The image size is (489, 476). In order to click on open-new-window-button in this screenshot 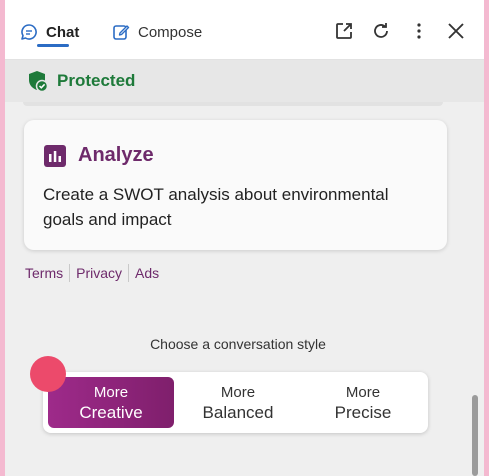, I will do `click(344, 31)`.